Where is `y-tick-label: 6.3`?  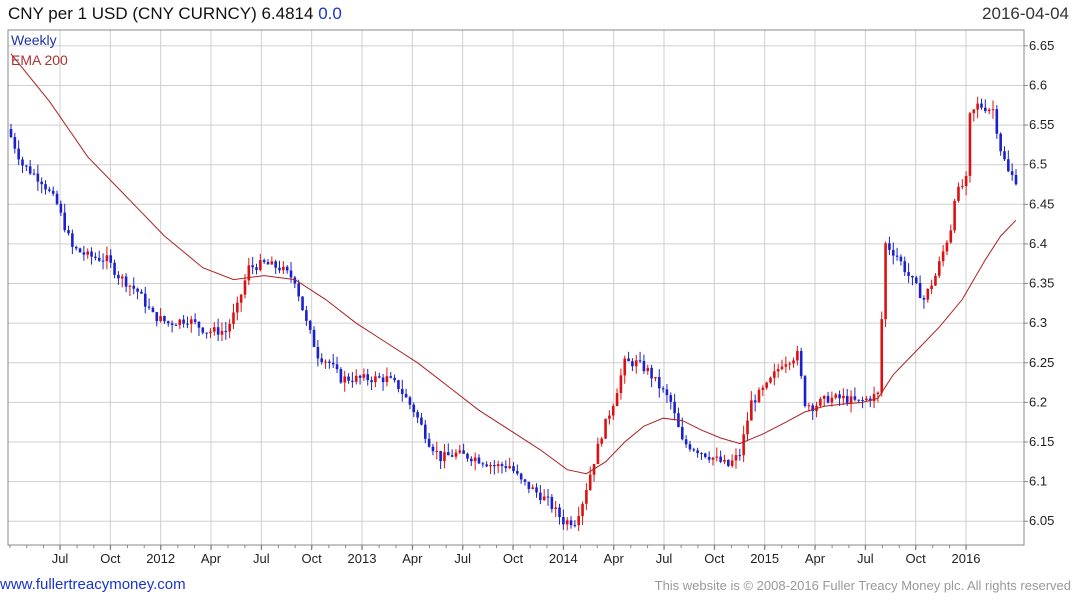 y-tick-label: 6.3 is located at coordinates (1038, 322).